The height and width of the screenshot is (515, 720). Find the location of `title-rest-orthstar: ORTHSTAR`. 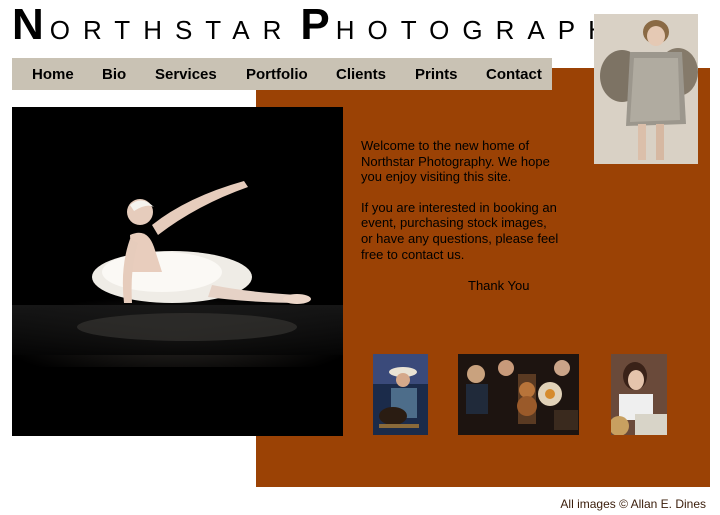

title-rest-orthstar: ORTHSTAR is located at coordinates (172, 30).